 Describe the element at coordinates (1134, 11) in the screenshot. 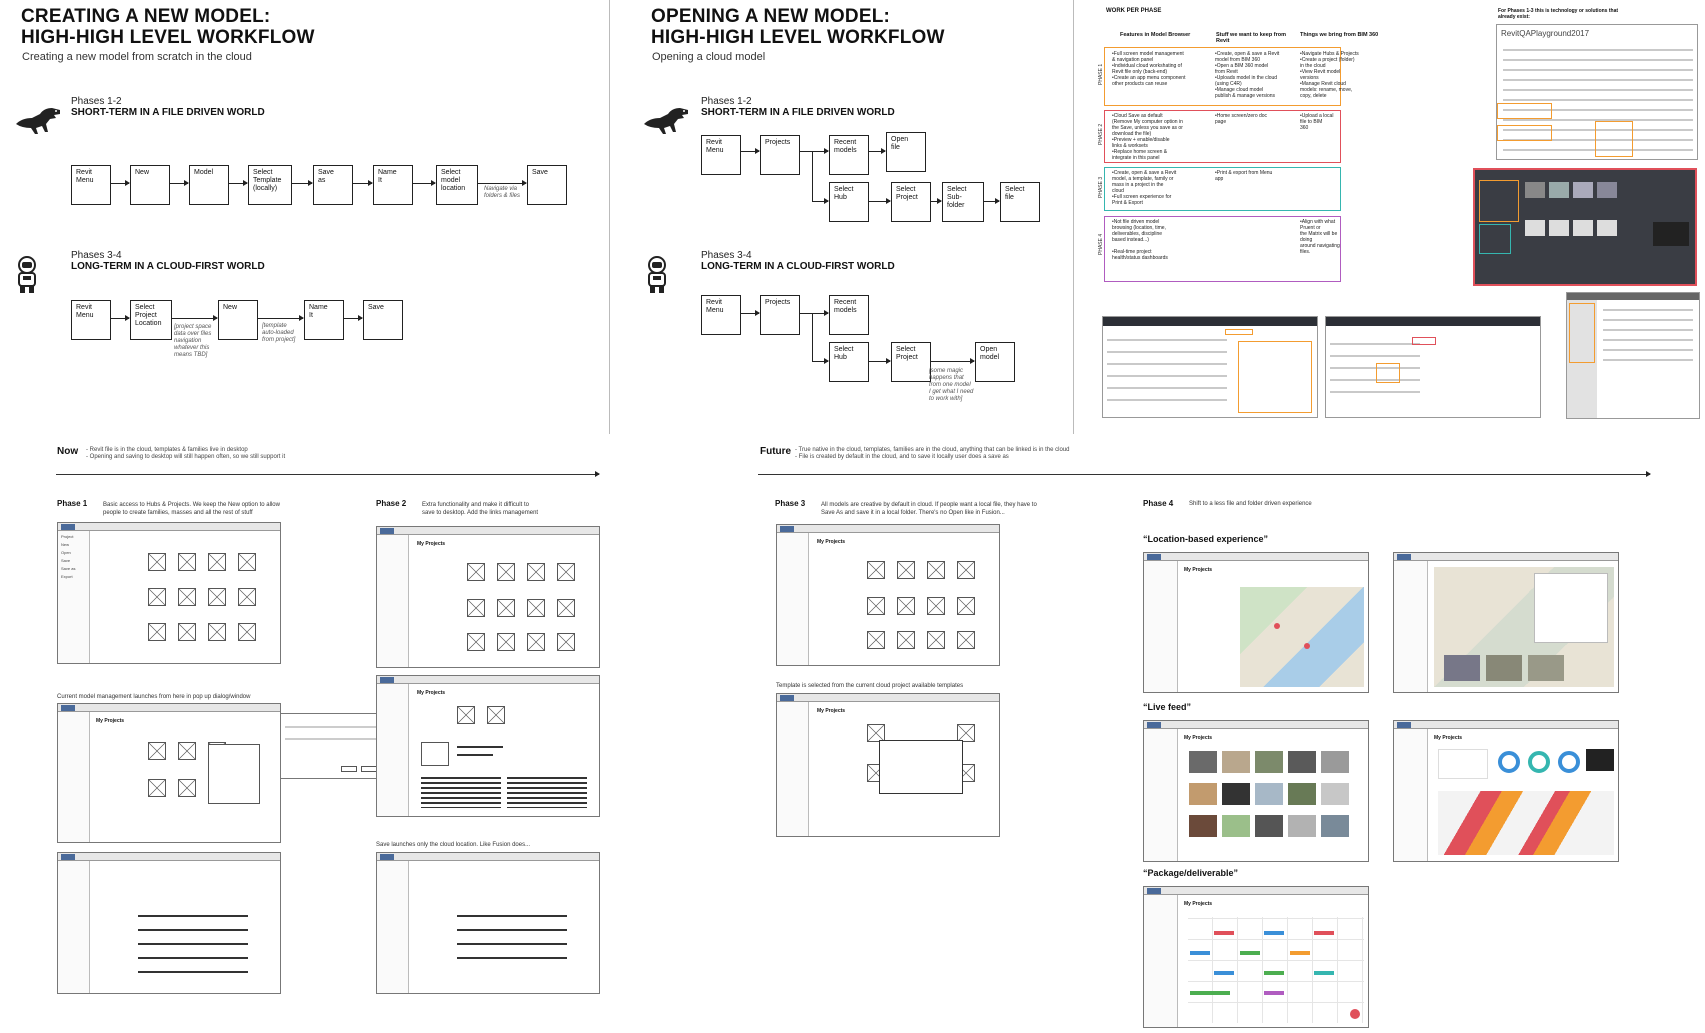

I see `wpp-title: WORK PER PHASE` at that location.